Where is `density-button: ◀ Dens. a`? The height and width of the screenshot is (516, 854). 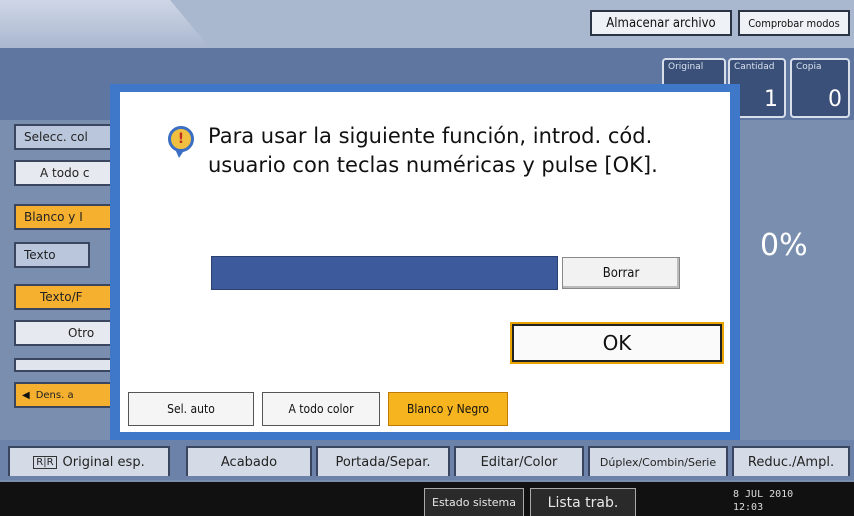 density-button: ◀ Dens. a is located at coordinates (69, 395).